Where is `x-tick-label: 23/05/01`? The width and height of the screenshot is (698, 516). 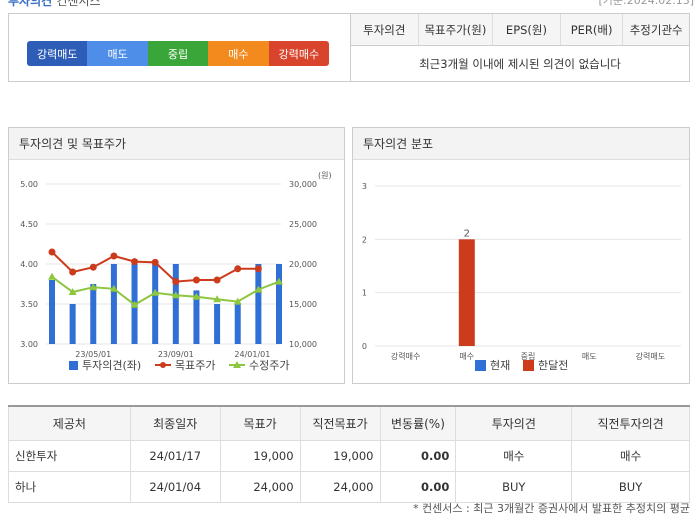
x-tick-label: 23/05/01 is located at coordinates (93, 354).